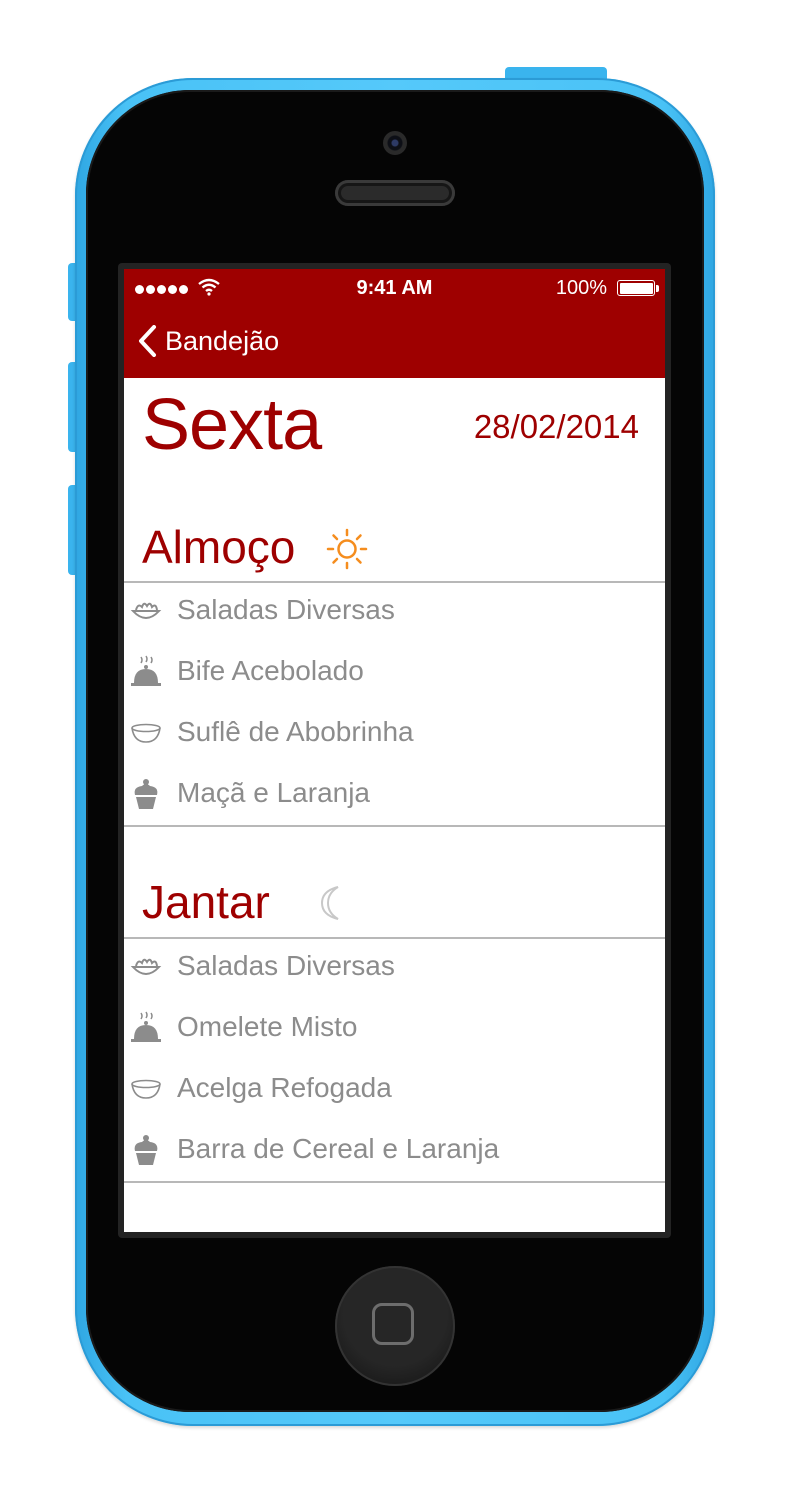  I want to click on date-label: 28/02/2014, so click(556, 426).